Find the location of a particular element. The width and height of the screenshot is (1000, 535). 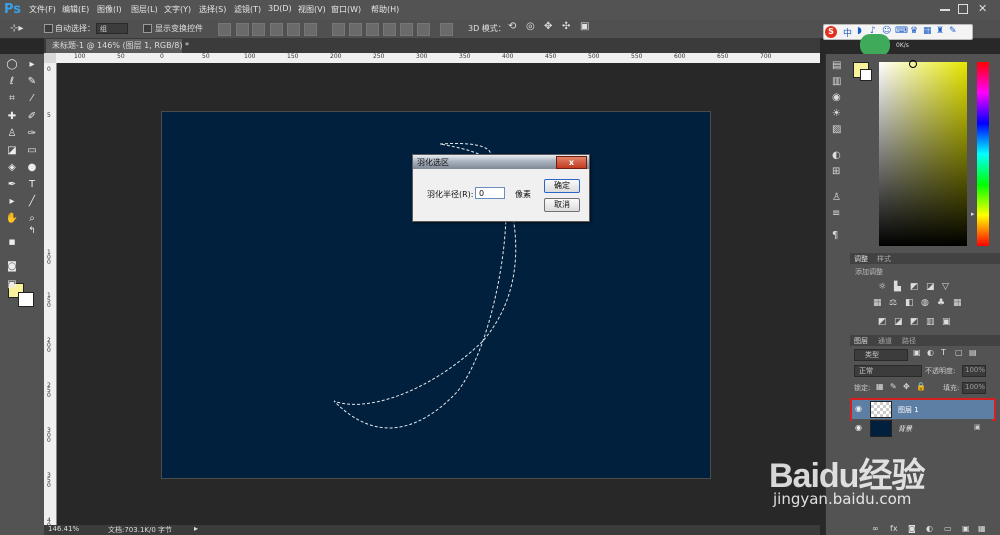

toolbox-icon: ▦ is located at coordinates (927, 31).